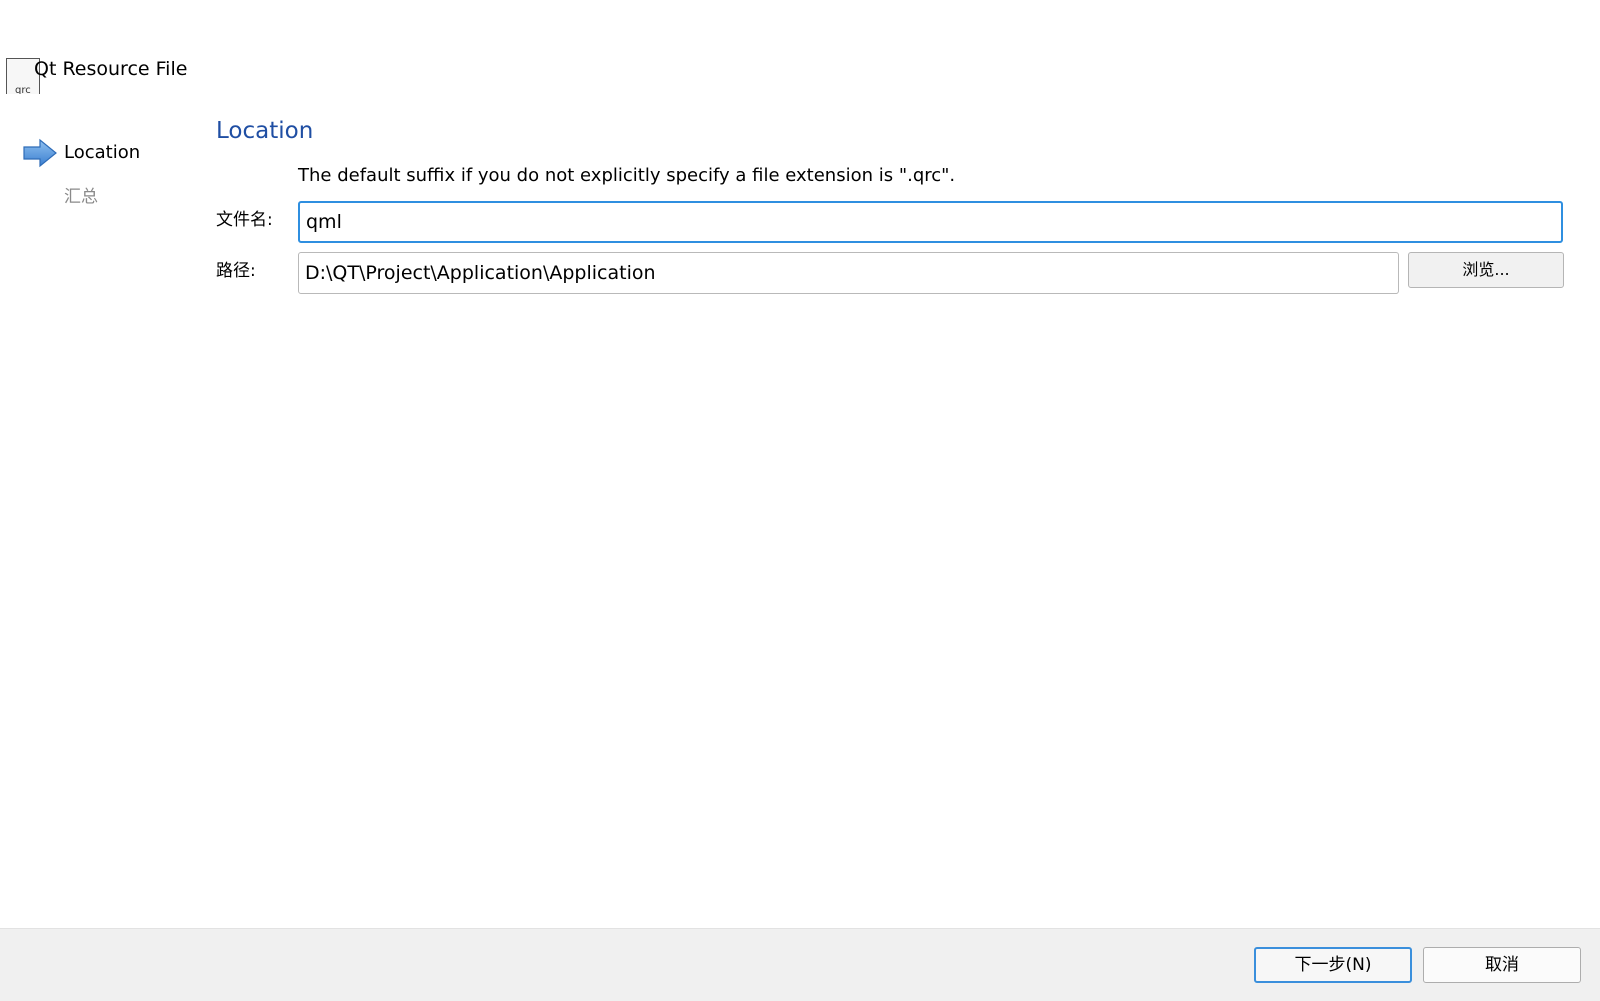 This screenshot has width=1600, height=1001. Describe the element at coordinates (23, 89) in the screenshot. I see `file-icon-label: qrc` at that location.